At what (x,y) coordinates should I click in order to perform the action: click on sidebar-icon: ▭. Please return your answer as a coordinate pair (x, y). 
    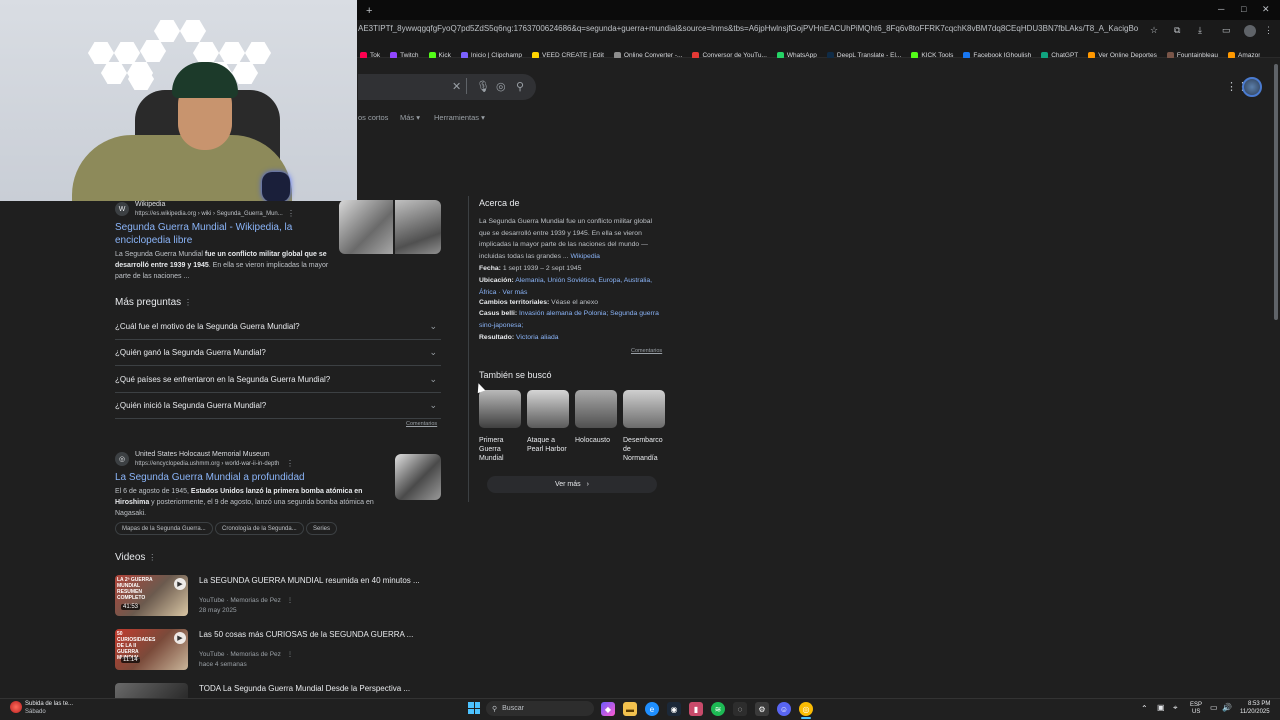
    Looking at the image, I should click on (1226, 30).